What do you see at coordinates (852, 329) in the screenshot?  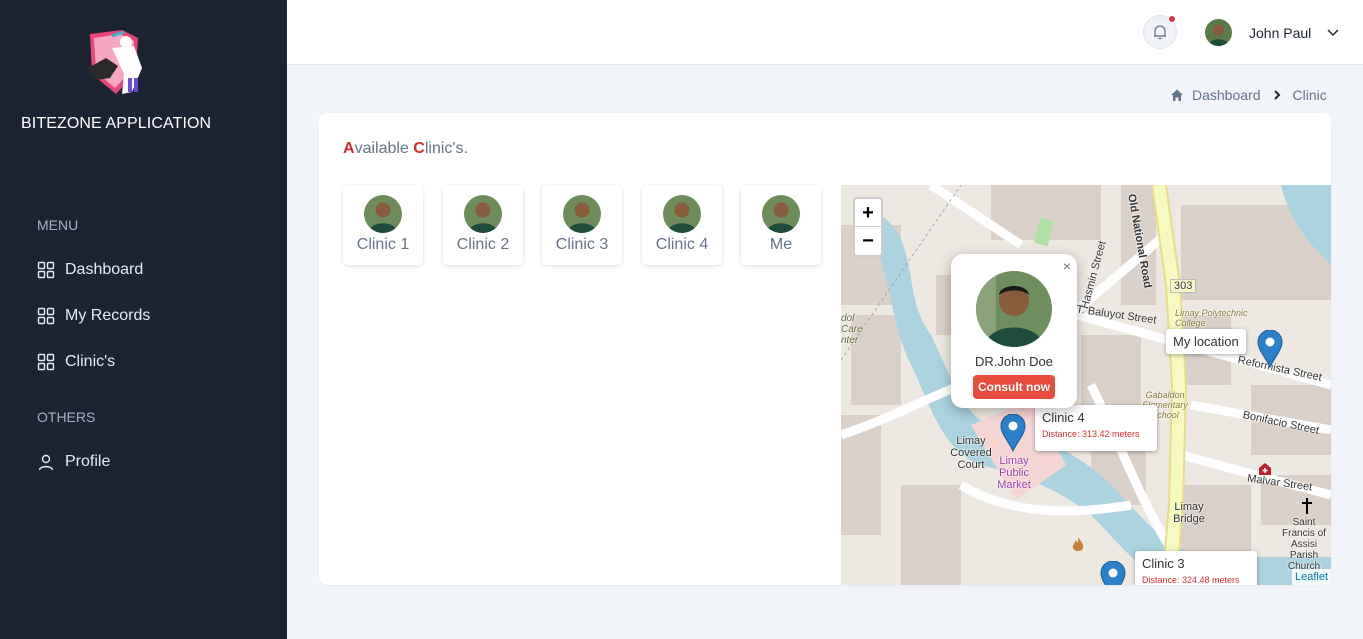 I see `map-label-care: dol Care nter` at bounding box center [852, 329].